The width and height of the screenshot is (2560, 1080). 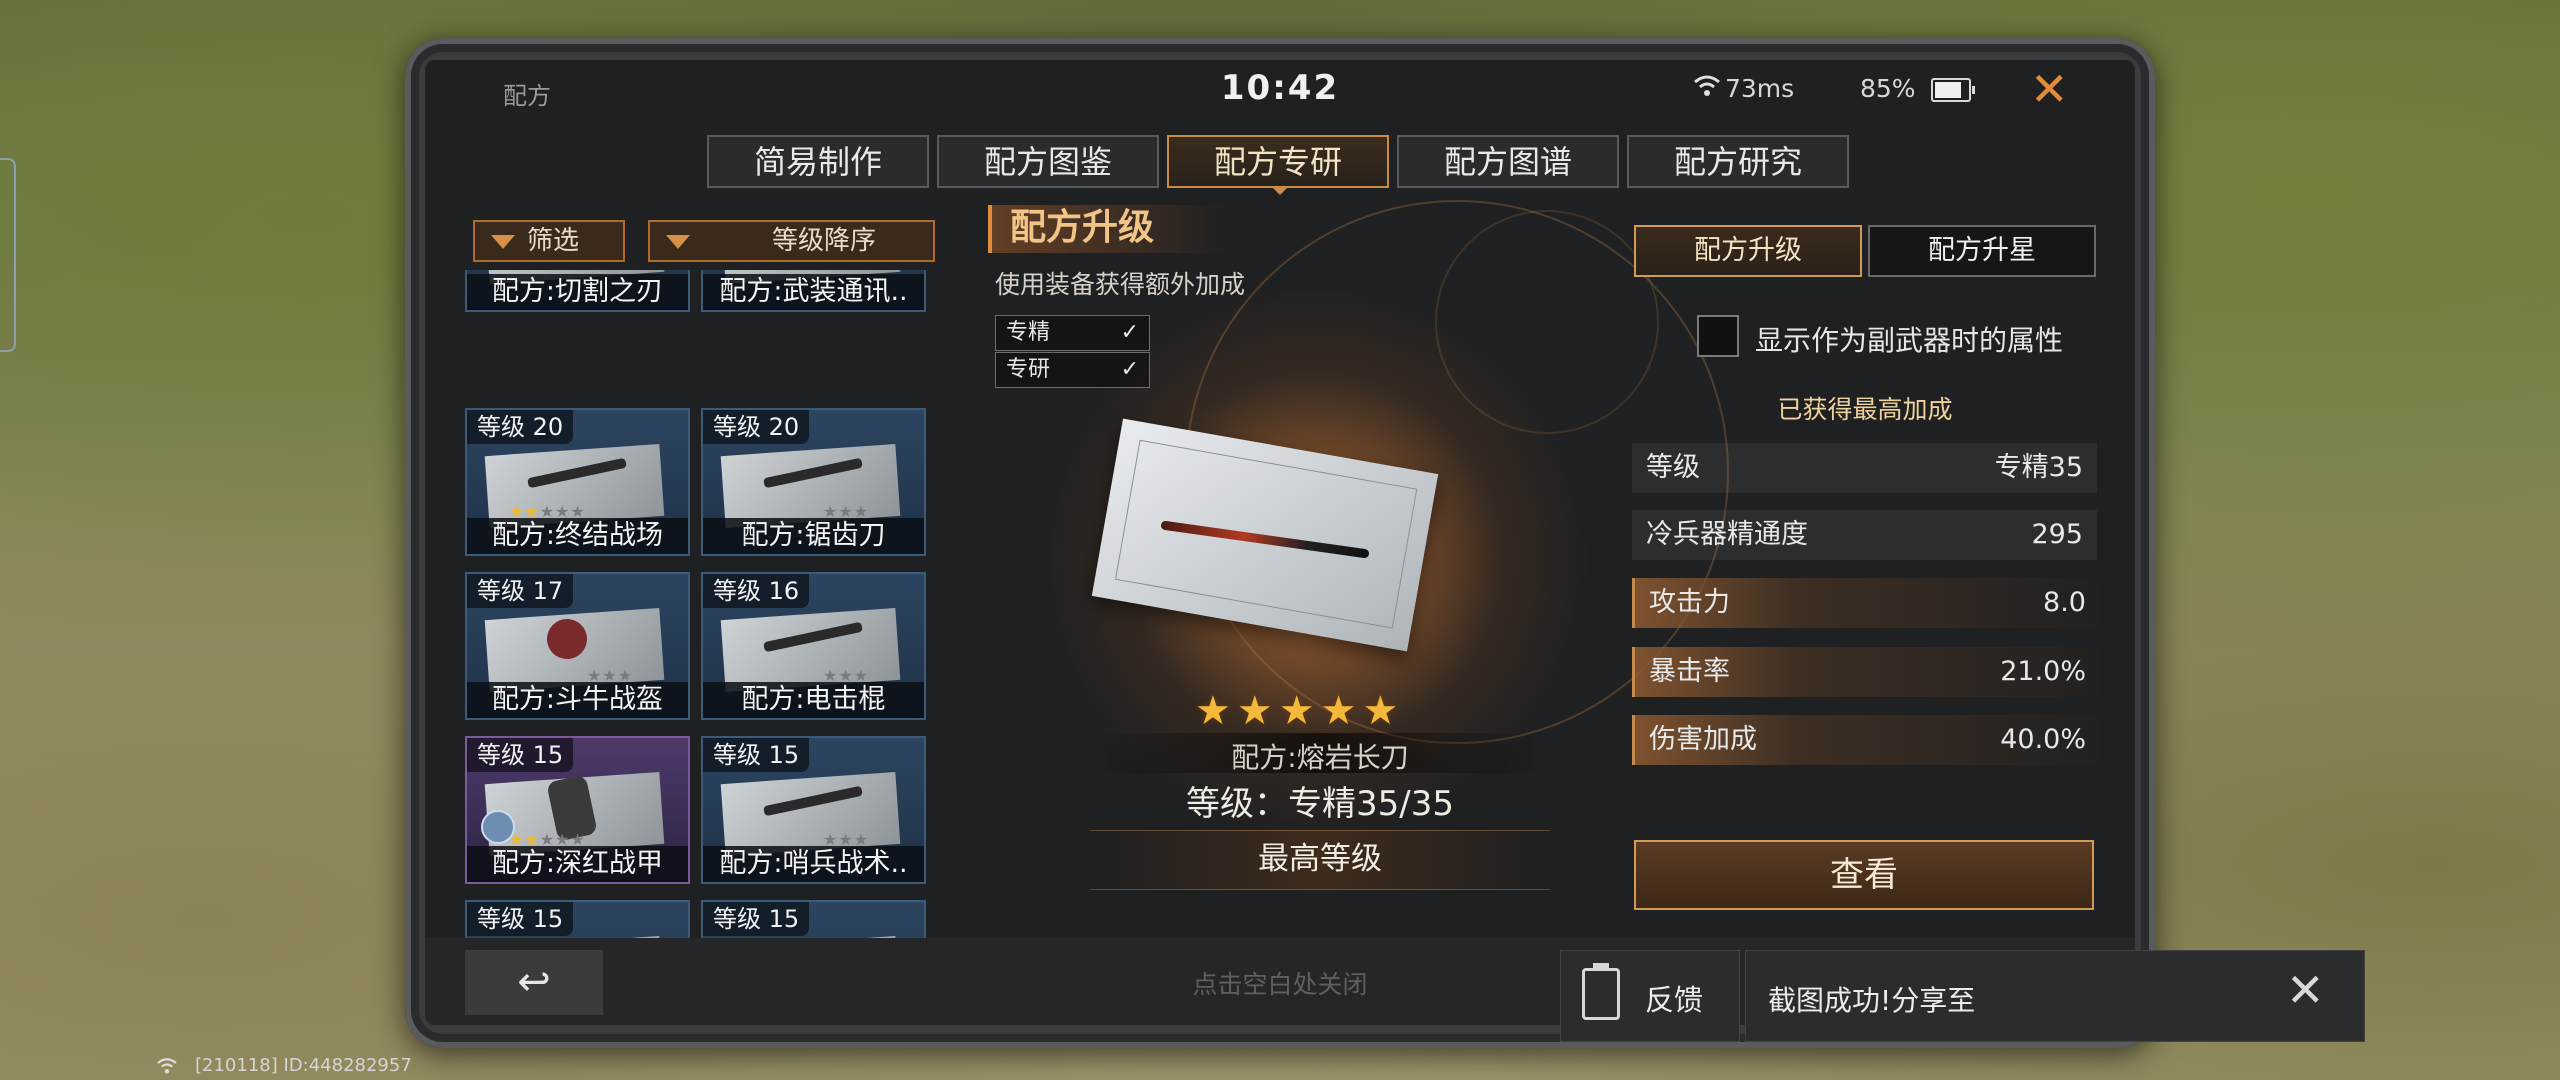 What do you see at coordinates (1280, 95) in the screenshot?
I see `status-bar: 配方 10:42 73ms 85% ✕` at bounding box center [1280, 95].